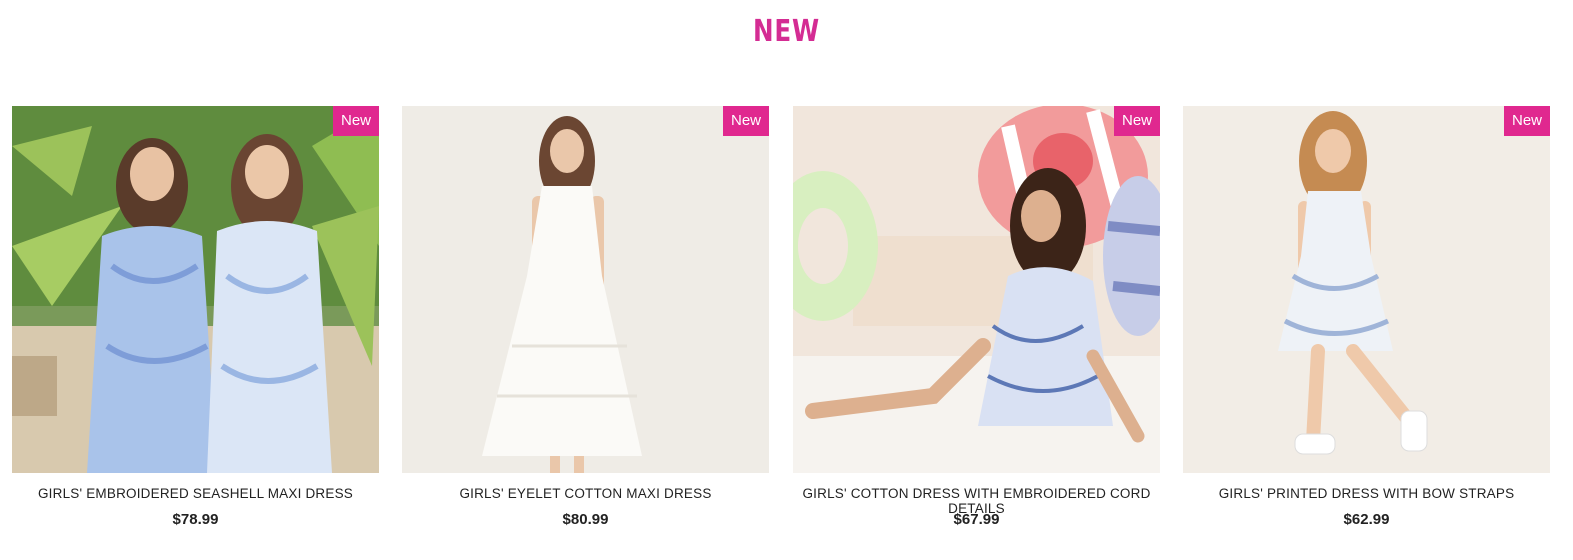 This screenshot has height=560, width=1573. What do you see at coordinates (976, 519) in the screenshot?
I see `product-price: $67.99` at bounding box center [976, 519].